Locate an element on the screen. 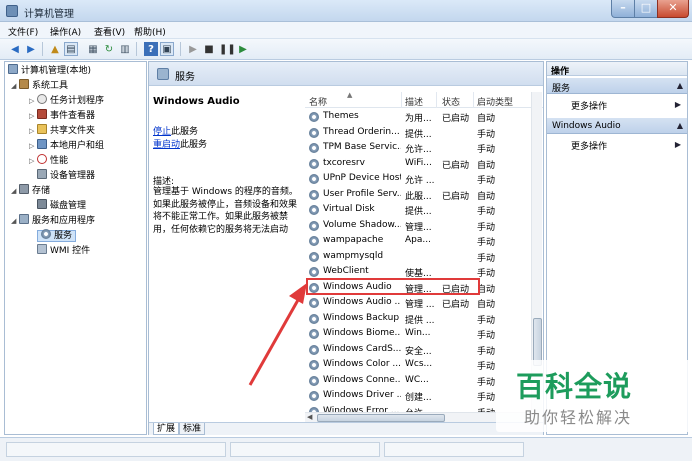 This screenshot has height=461, width=692. watermark-slogan: 助你轻松解决 is located at coordinates (578, 417).